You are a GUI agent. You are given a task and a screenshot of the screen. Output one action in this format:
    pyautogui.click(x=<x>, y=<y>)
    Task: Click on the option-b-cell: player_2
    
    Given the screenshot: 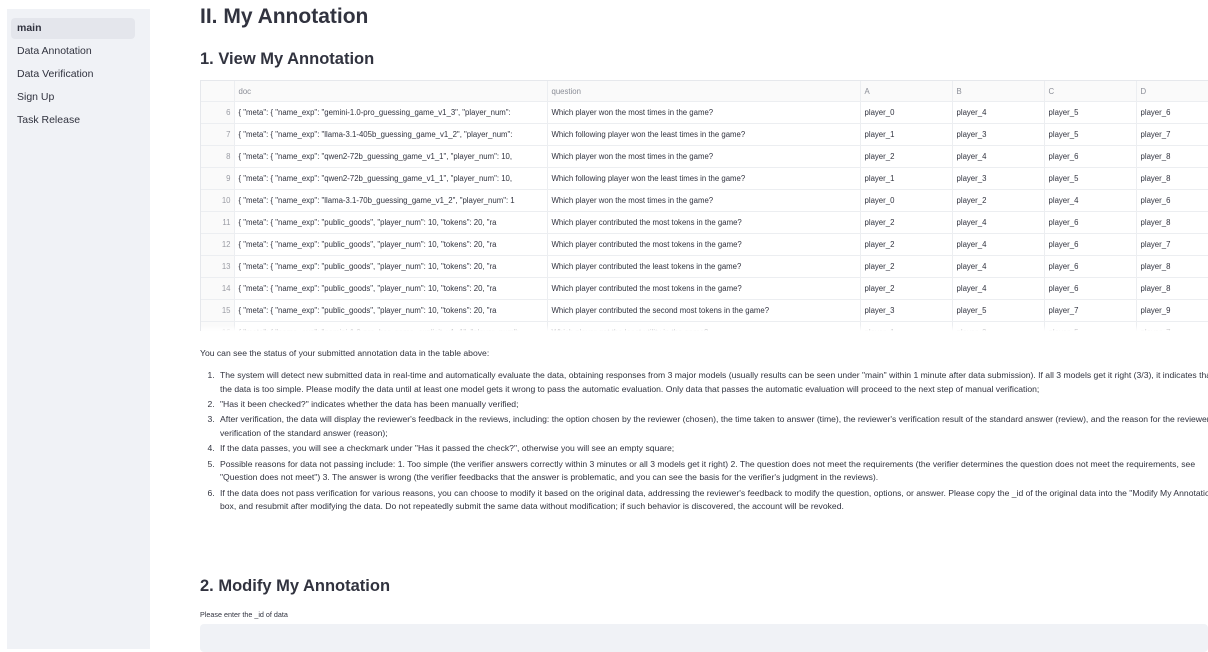 What is the action you would take?
    pyautogui.click(x=998, y=200)
    